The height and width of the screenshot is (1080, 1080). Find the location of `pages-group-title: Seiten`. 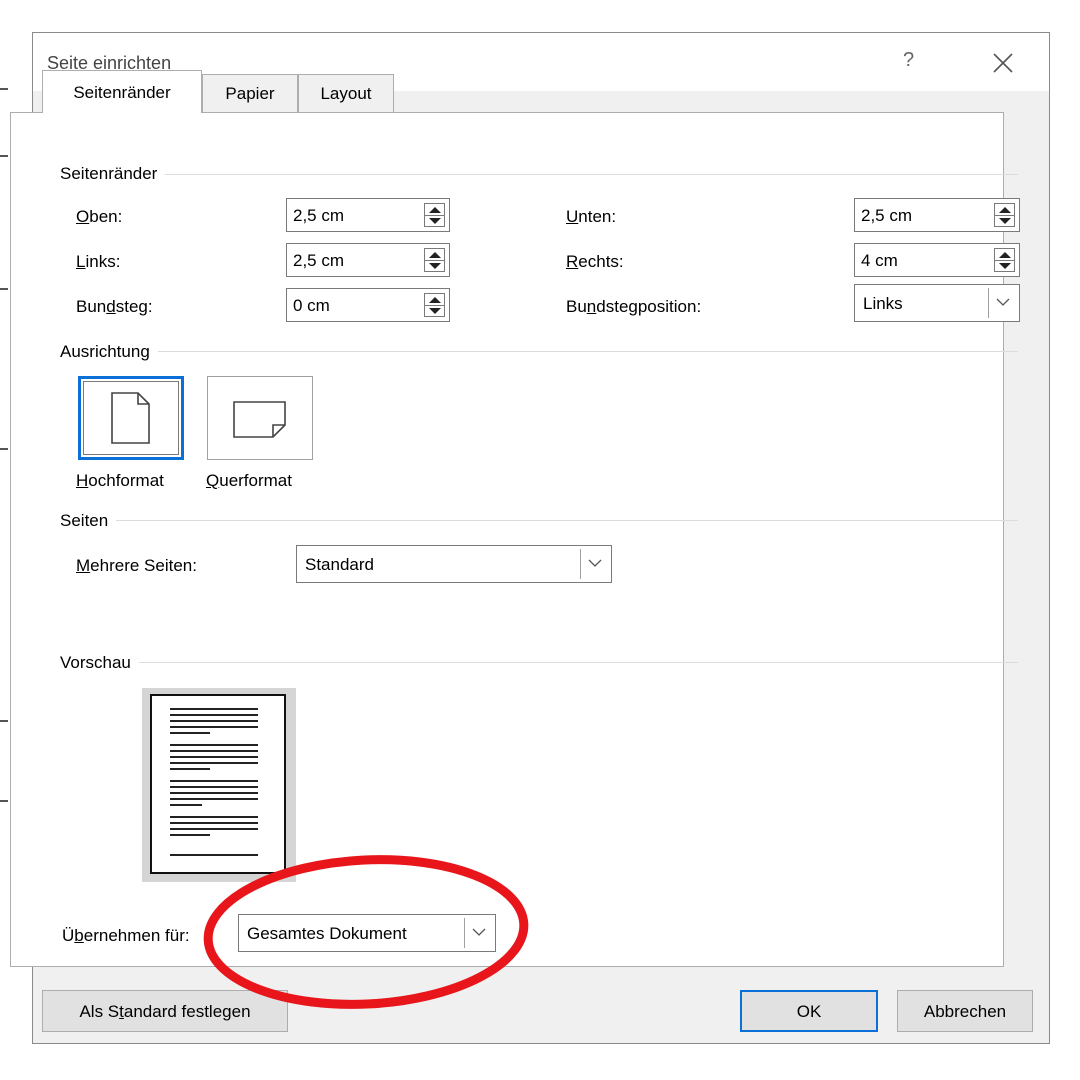

pages-group-title: Seiten is located at coordinates (88, 521).